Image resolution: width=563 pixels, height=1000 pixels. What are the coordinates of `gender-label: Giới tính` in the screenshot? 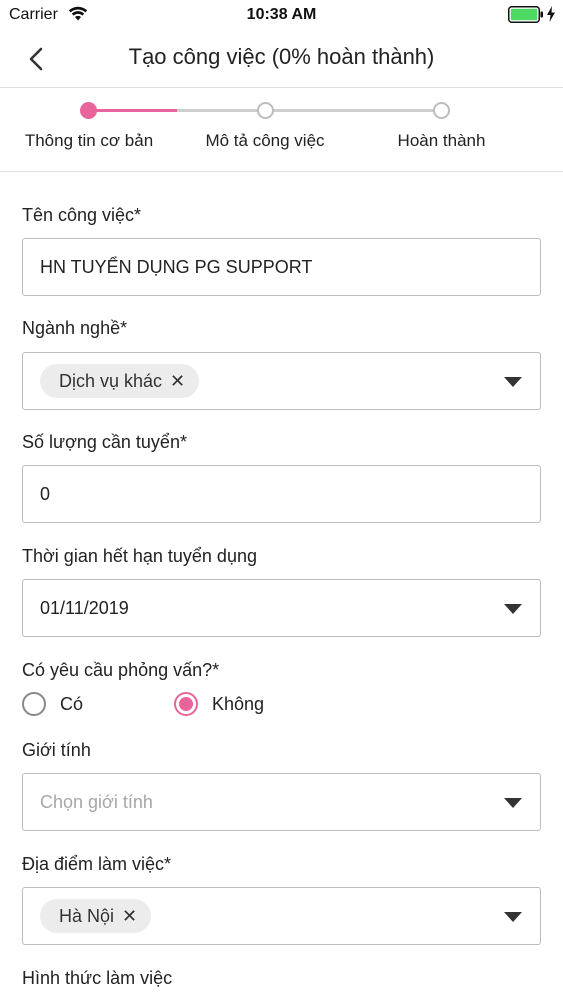 It's located at (56, 750).